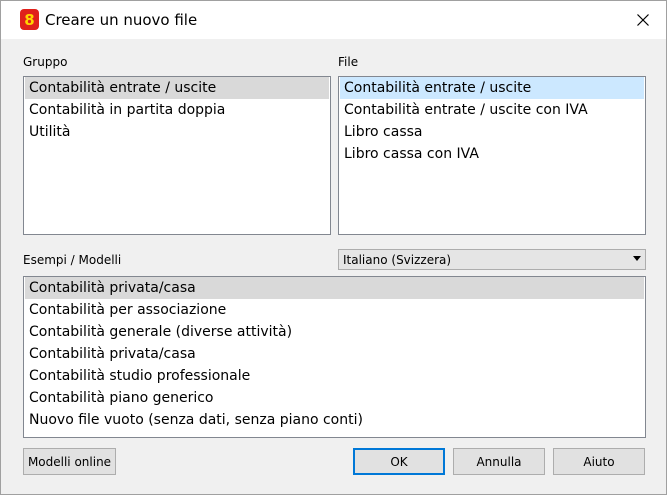  Describe the element at coordinates (45, 62) in the screenshot. I see `group-label: Gruppo` at that location.